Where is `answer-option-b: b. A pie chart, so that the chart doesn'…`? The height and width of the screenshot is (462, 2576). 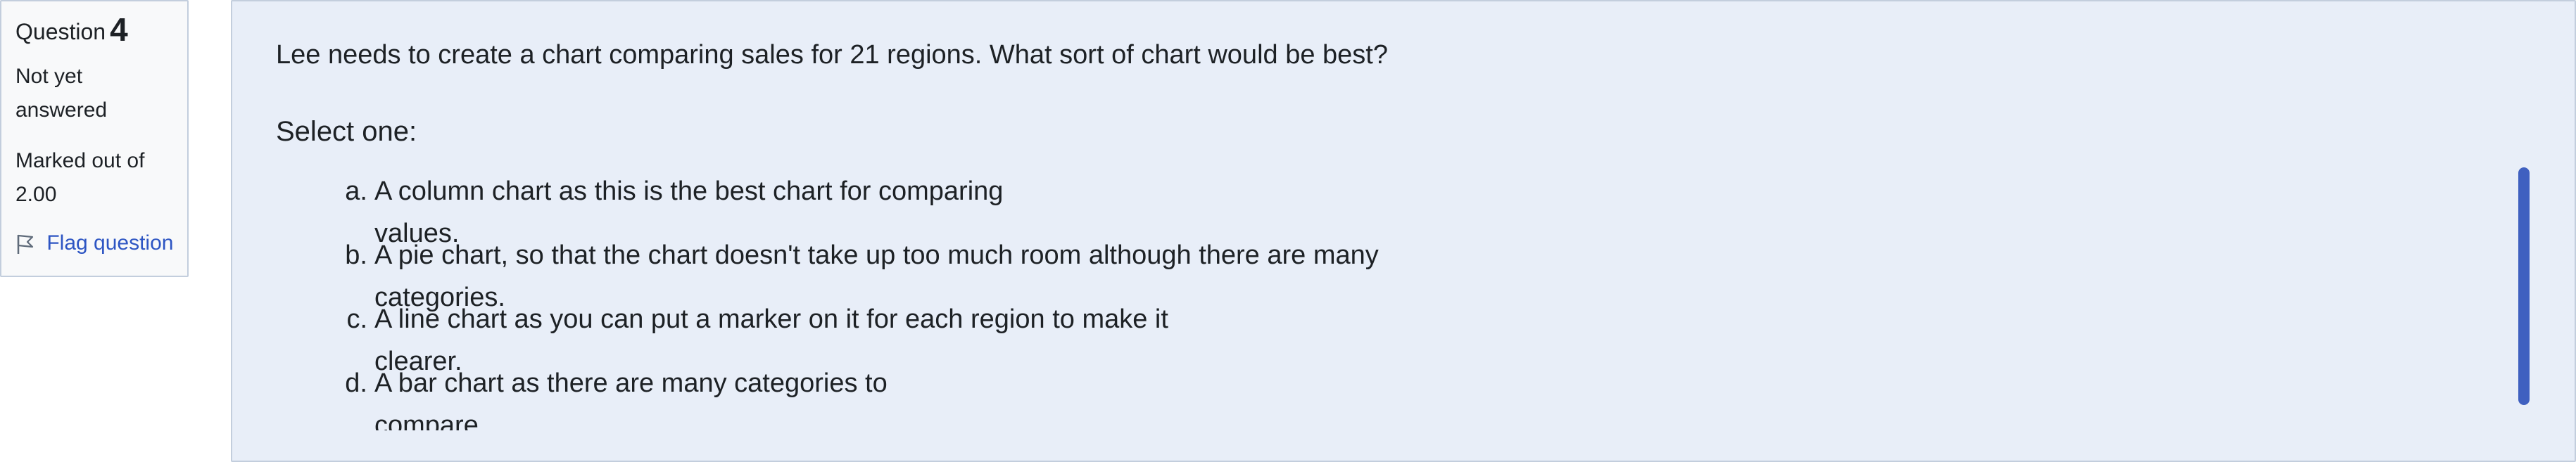
answer-option-b: b. A pie chart, so that the chart doesn'… is located at coordinates (980, 273).